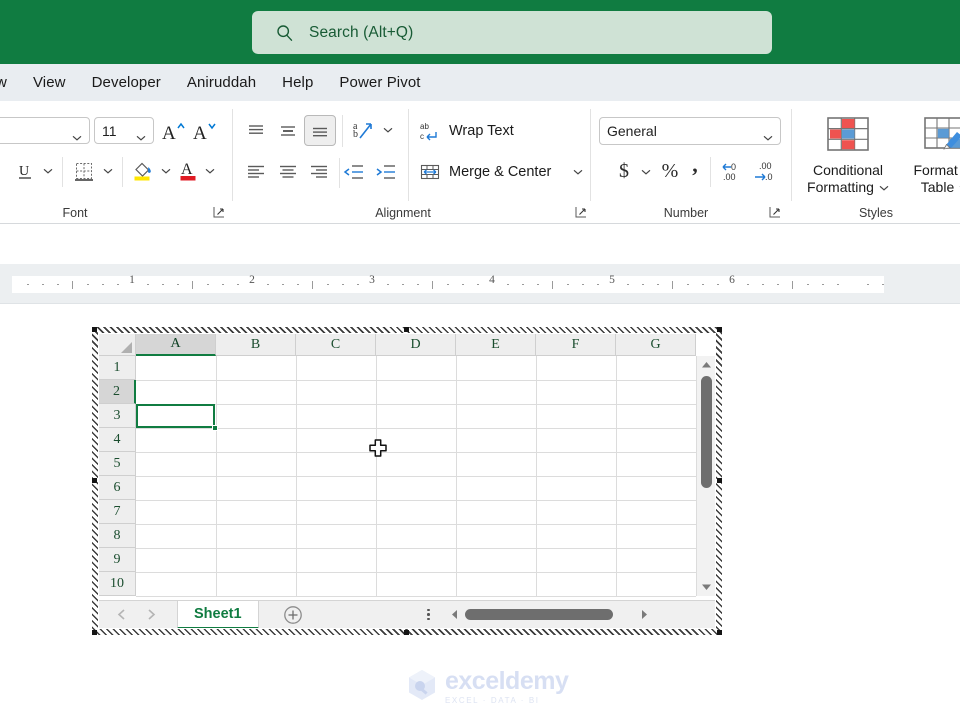 Image resolution: width=960 pixels, height=718 pixels. I want to click on chevron-right-icon, so click(151, 615).